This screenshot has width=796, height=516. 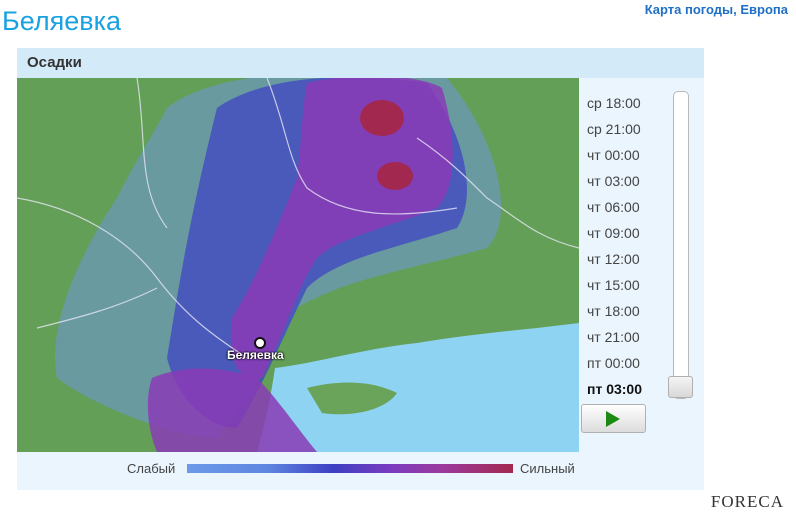 What do you see at coordinates (627, 207) in the screenshot?
I see `time-item: чт 06:00` at bounding box center [627, 207].